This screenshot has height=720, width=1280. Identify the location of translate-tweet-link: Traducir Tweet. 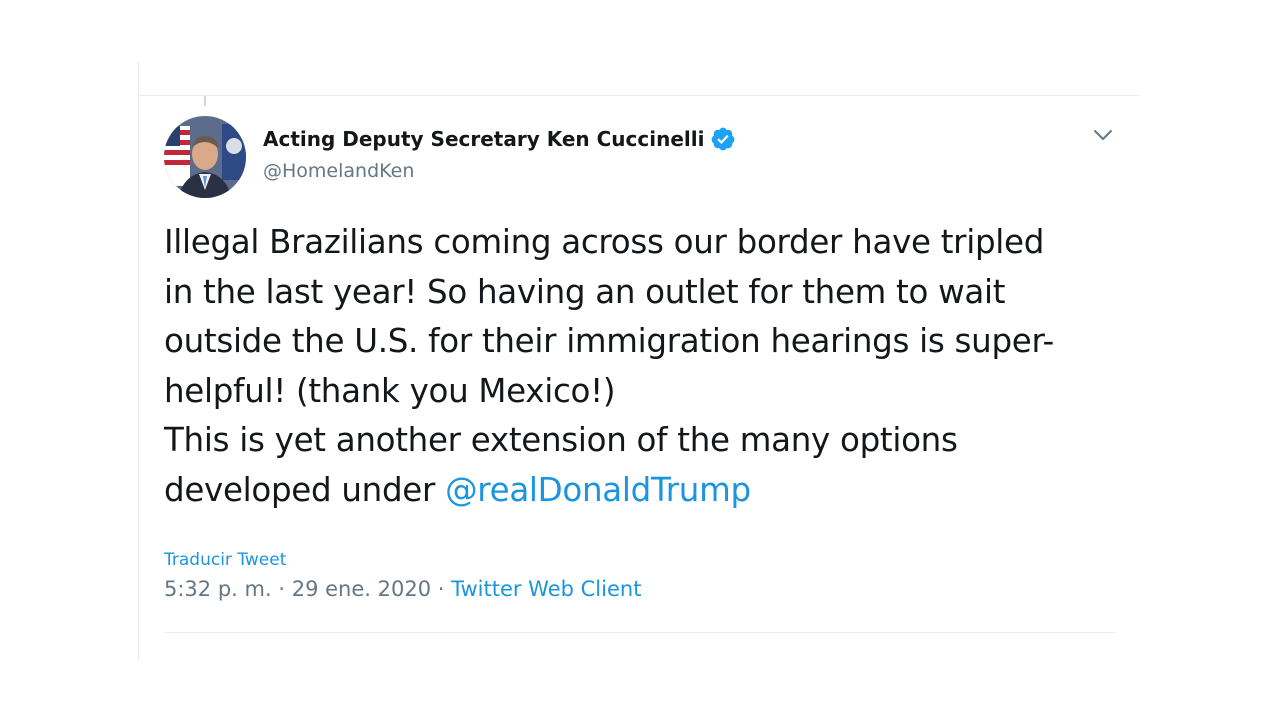
(225, 560).